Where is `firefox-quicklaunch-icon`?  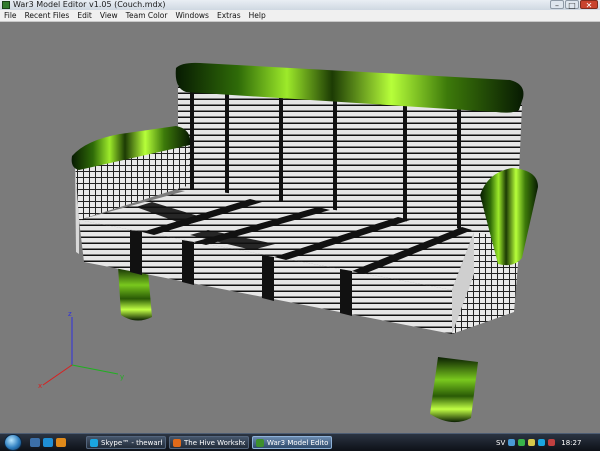 firefox-quicklaunch-icon is located at coordinates (61, 442).